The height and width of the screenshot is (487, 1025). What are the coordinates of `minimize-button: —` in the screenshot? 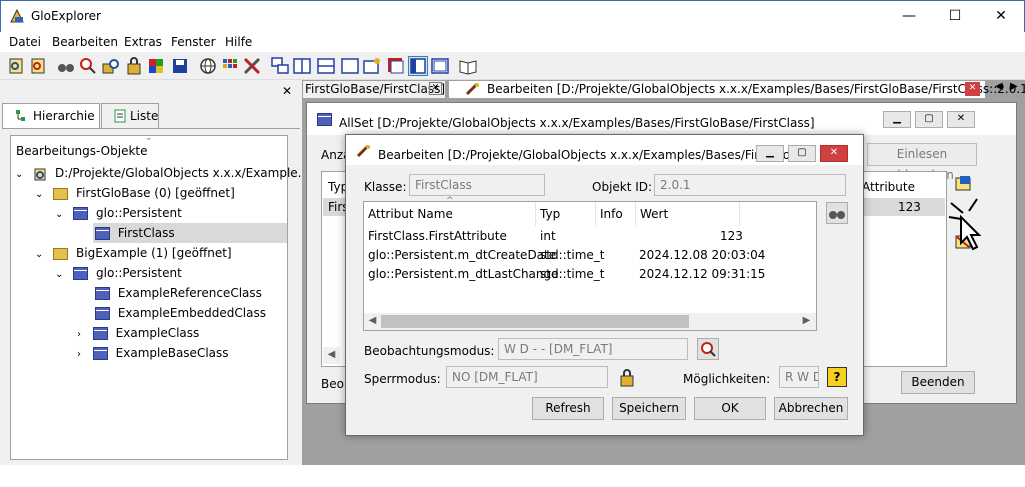 It's located at (909, 16).